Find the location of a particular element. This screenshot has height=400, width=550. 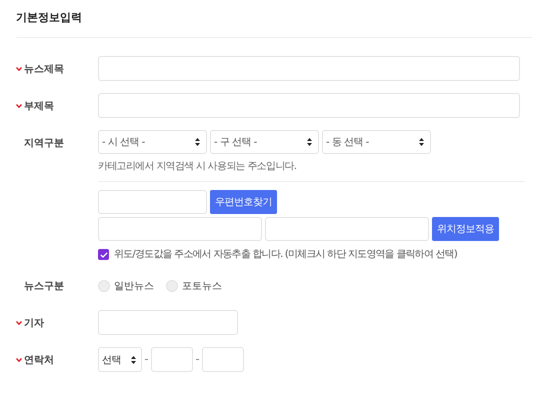

dropdown: - 구 선택 - is located at coordinates (264, 142).